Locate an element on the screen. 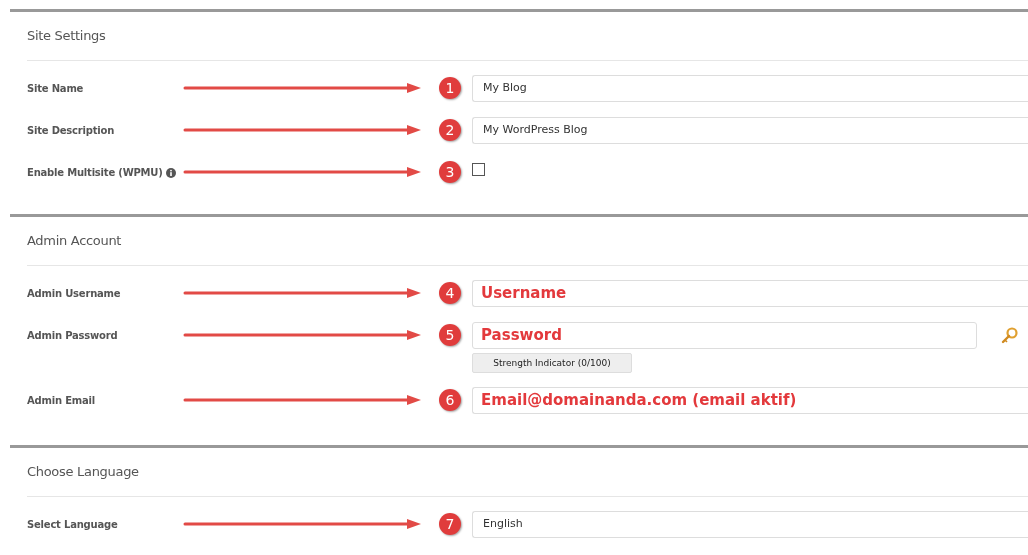 This screenshot has width=1028, height=555. input-field: Password is located at coordinates (724, 335).